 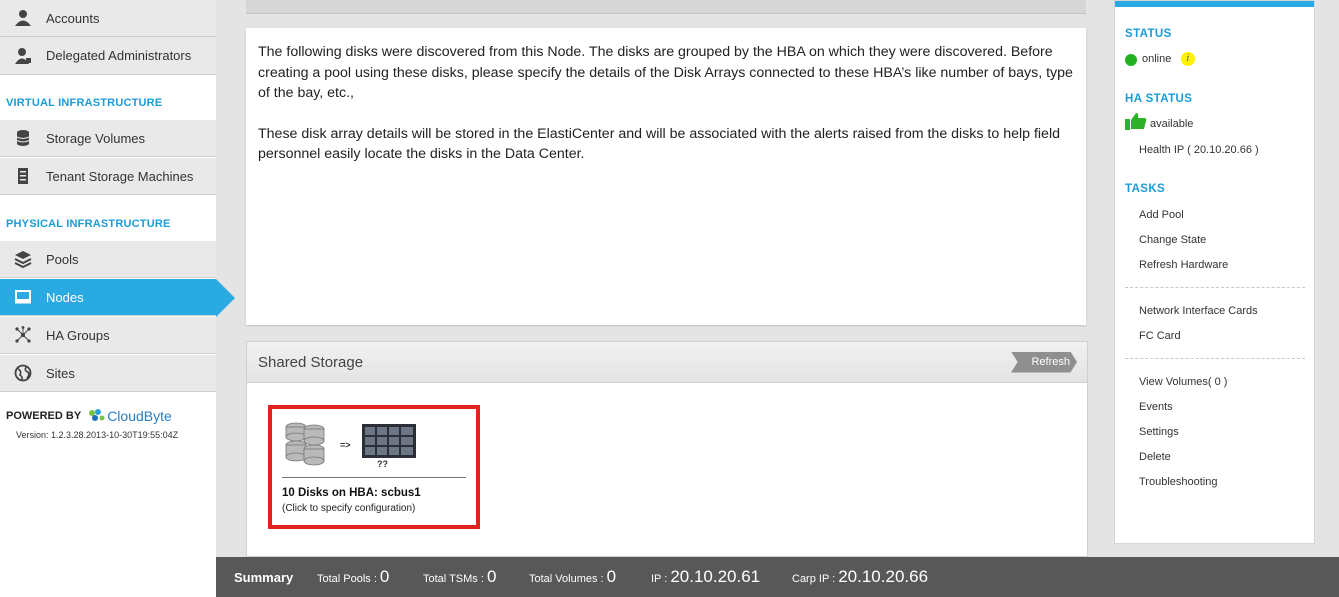 I want to click on sidebar-item-sites: Sites, so click(x=108, y=373).